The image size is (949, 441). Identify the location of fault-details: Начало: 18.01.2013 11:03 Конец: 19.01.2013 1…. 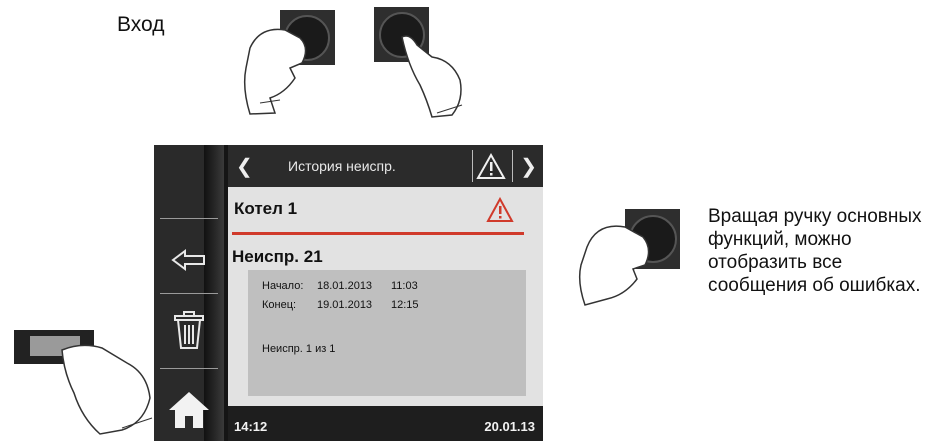
(387, 333).